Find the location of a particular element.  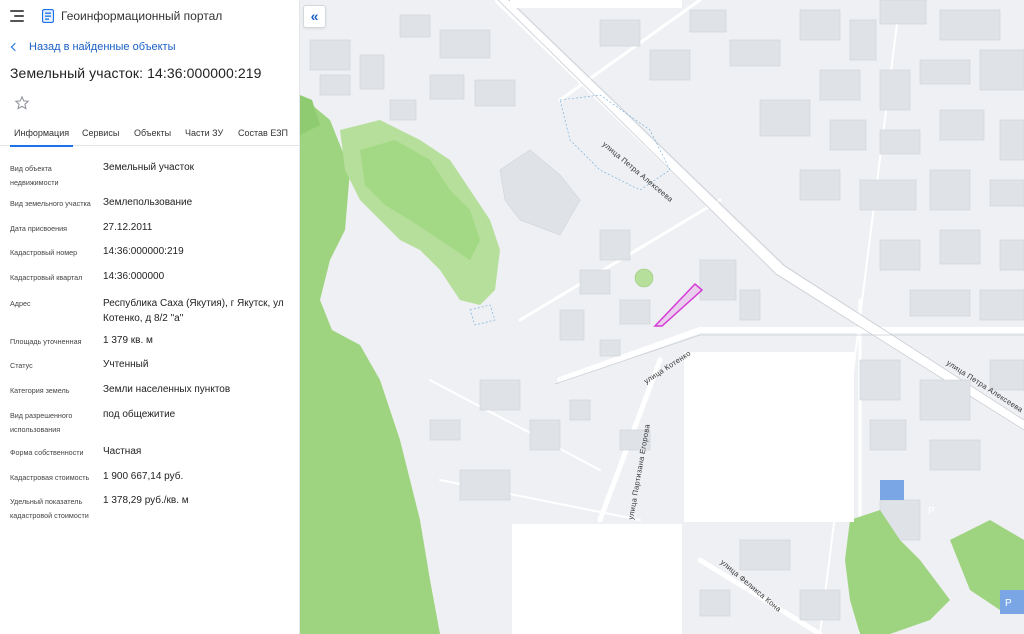

back-to-results-link: Назад в найденные объекты is located at coordinates (93, 47).